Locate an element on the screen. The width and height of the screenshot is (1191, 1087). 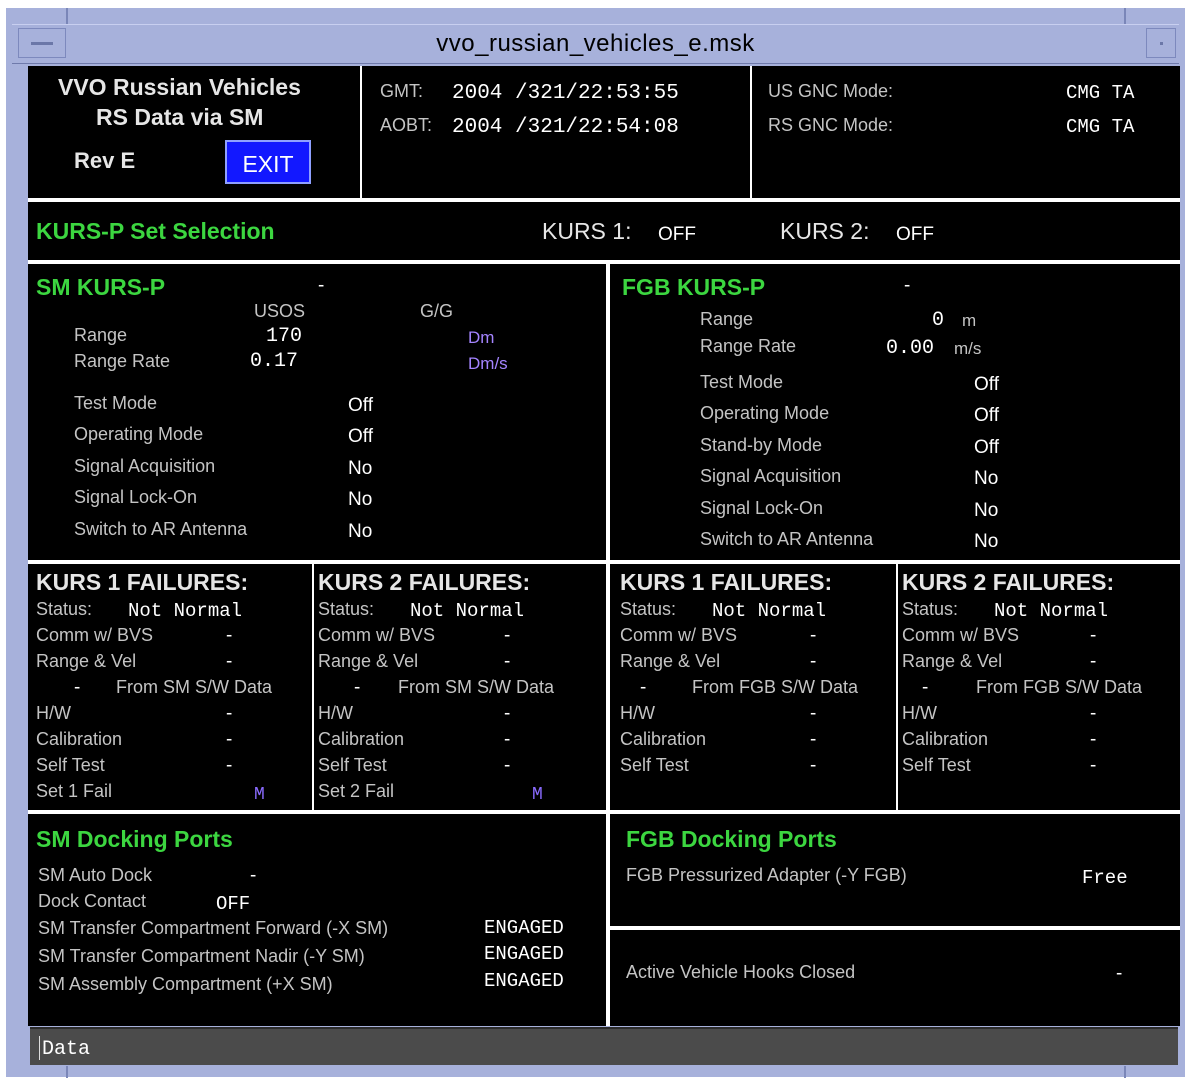
set-fail-value: M is located at coordinates (537, 795).